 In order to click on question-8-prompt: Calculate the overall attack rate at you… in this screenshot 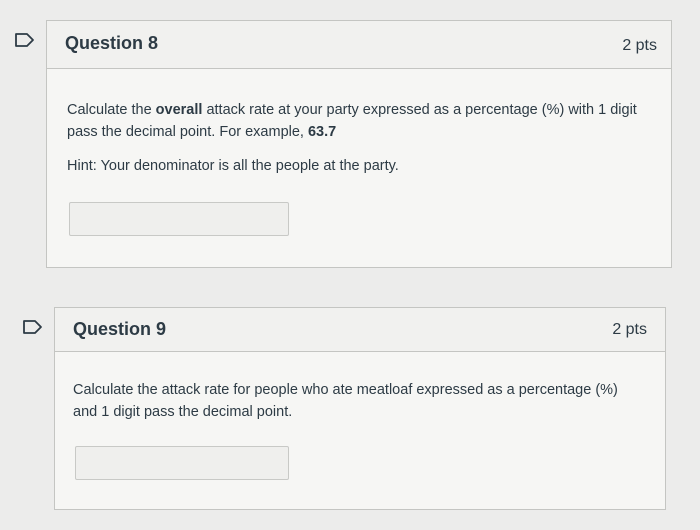, I will do `click(352, 121)`.